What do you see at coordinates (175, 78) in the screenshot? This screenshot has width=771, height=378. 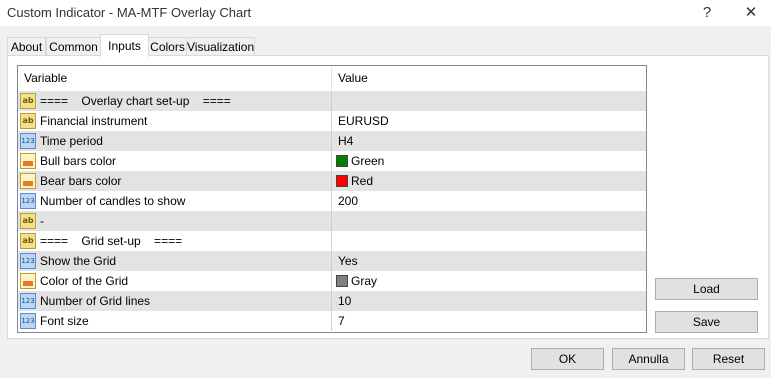 I see `column-header-variable: Variable` at bounding box center [175, 78].